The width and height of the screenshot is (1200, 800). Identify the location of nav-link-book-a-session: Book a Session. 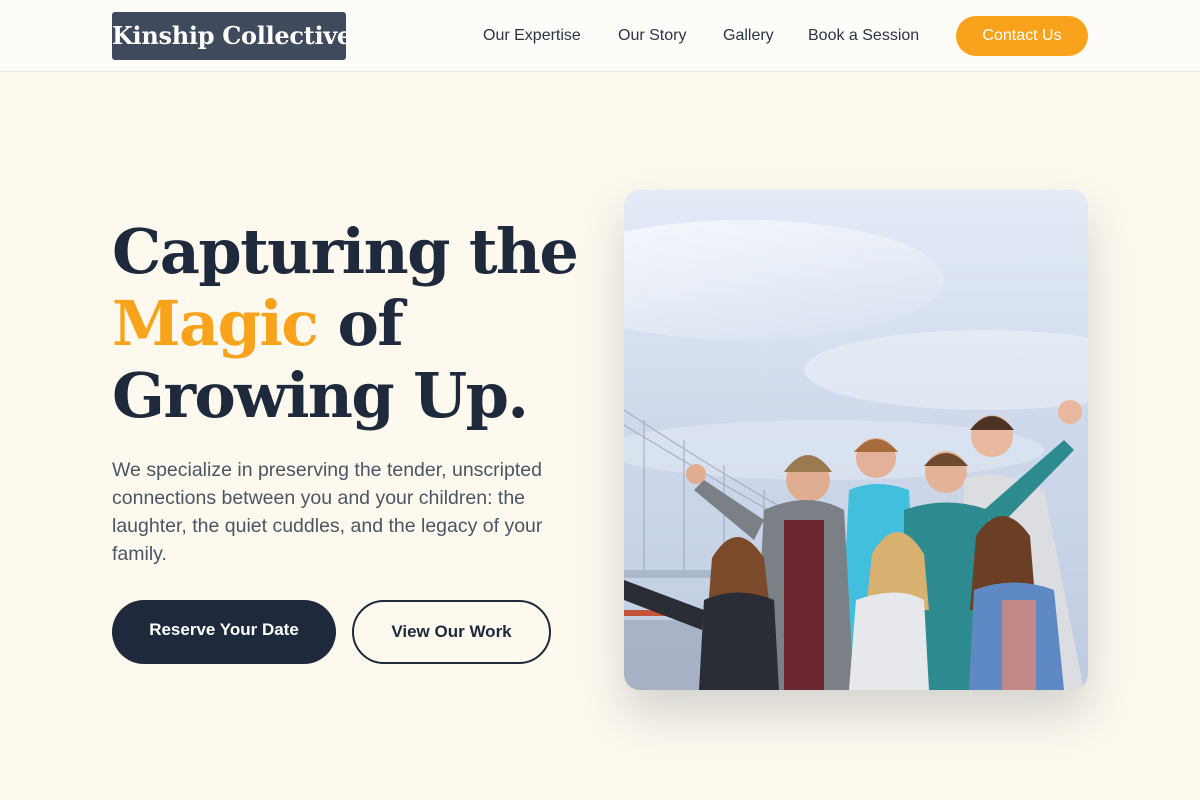
(863, 36).